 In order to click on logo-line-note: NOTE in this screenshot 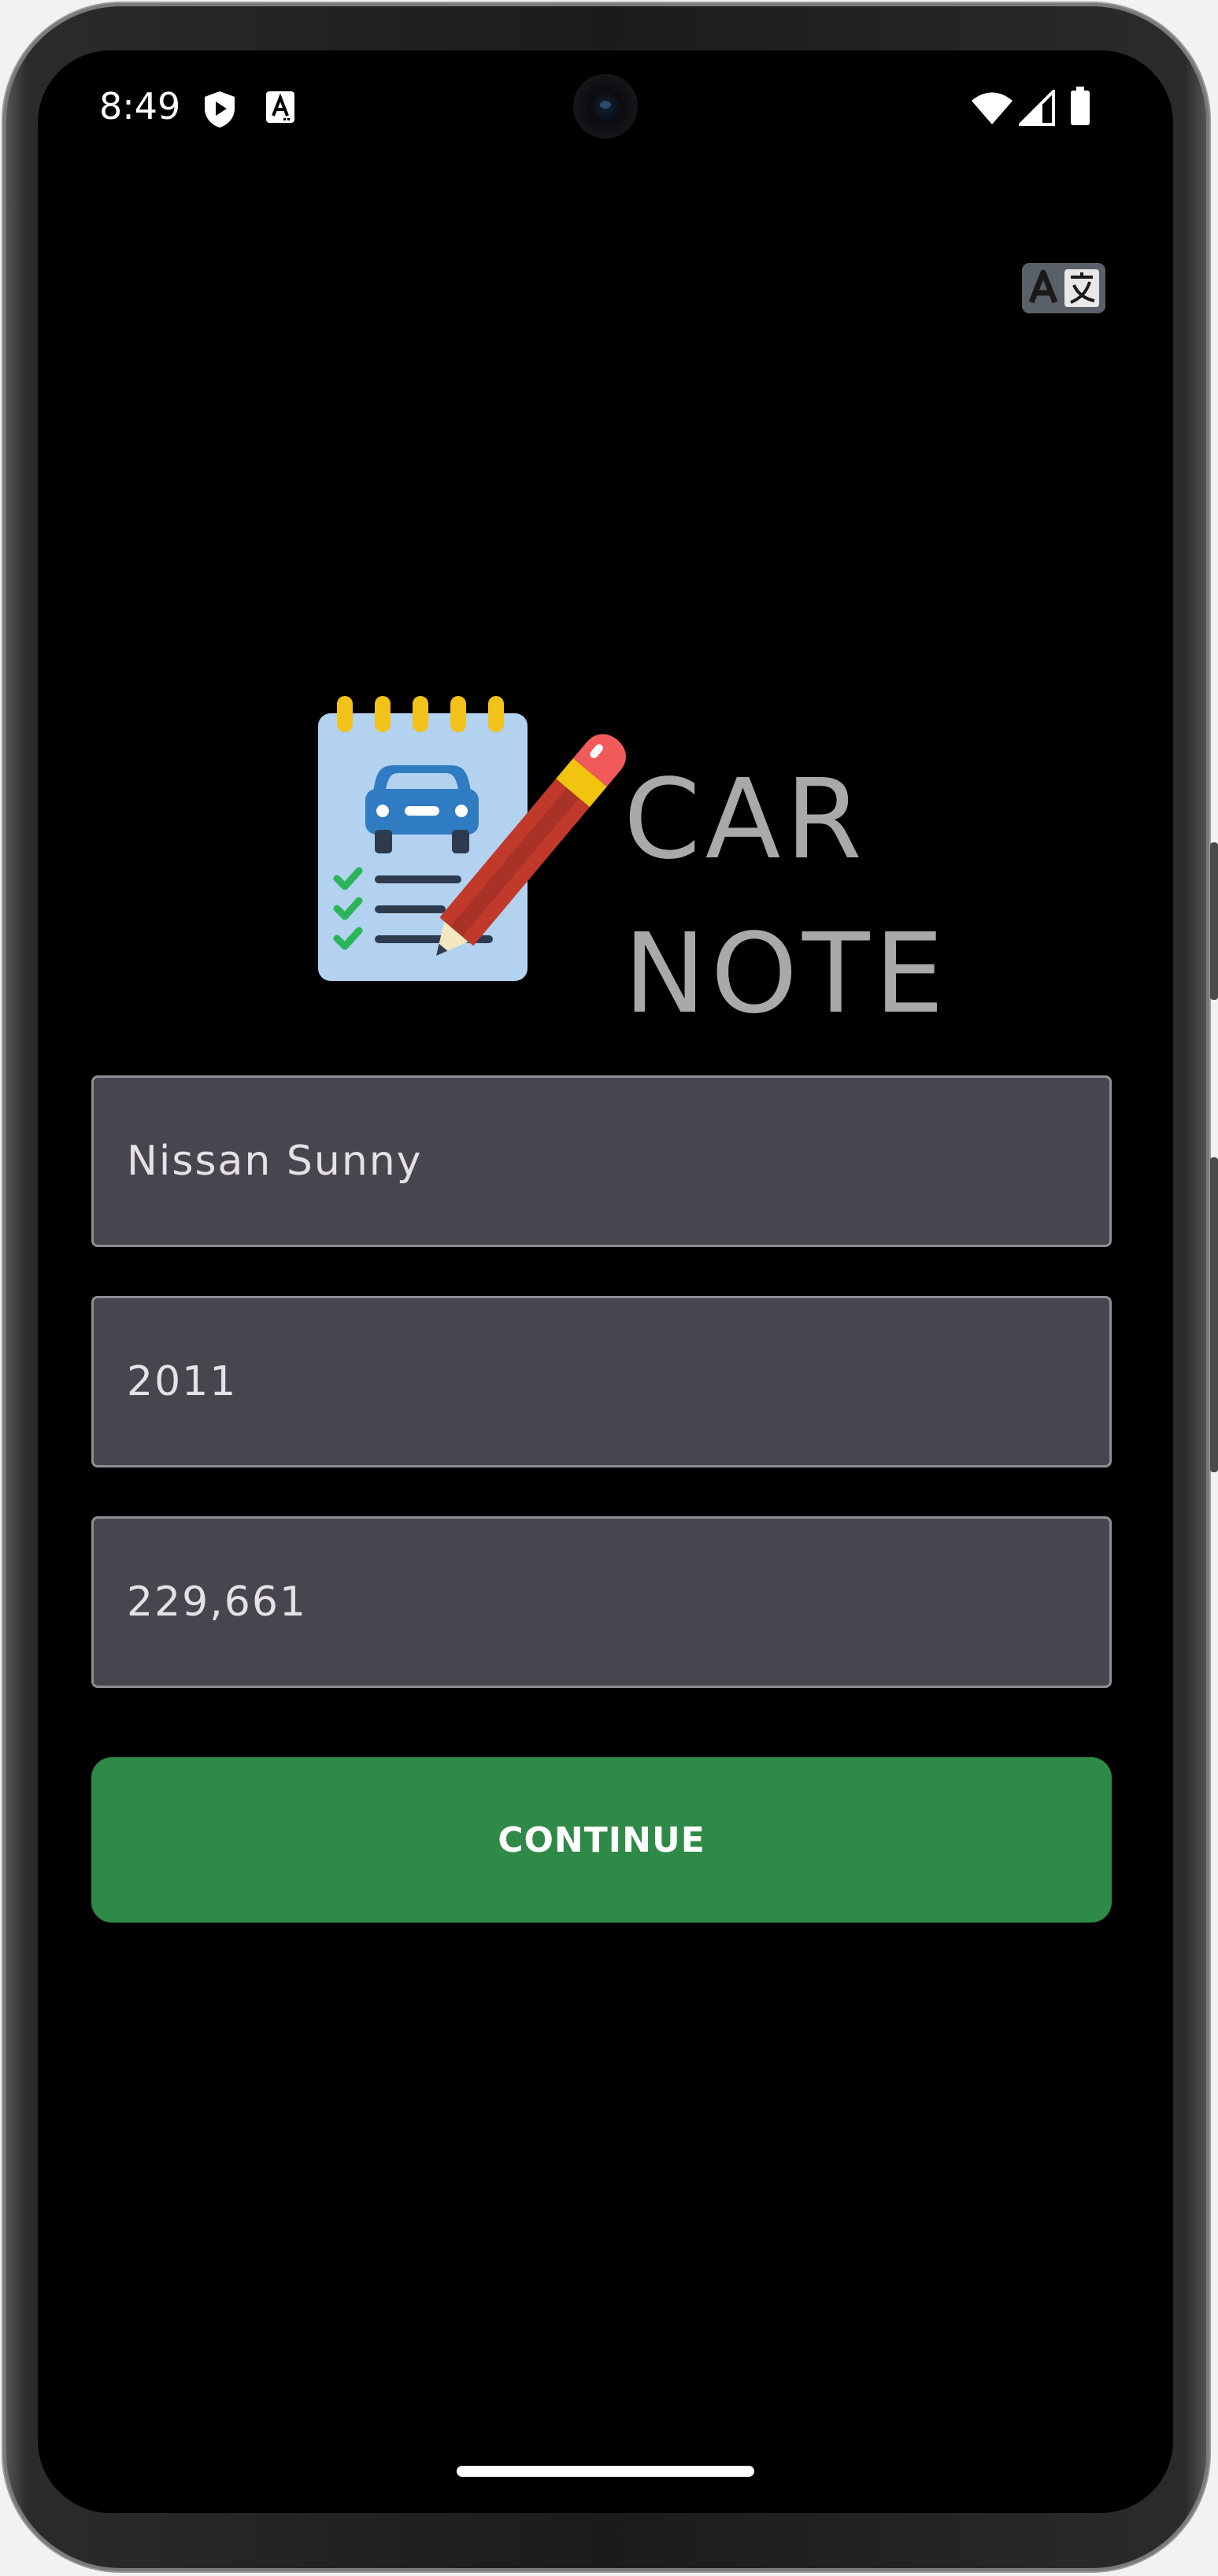, I will do `click(786, 974)`.